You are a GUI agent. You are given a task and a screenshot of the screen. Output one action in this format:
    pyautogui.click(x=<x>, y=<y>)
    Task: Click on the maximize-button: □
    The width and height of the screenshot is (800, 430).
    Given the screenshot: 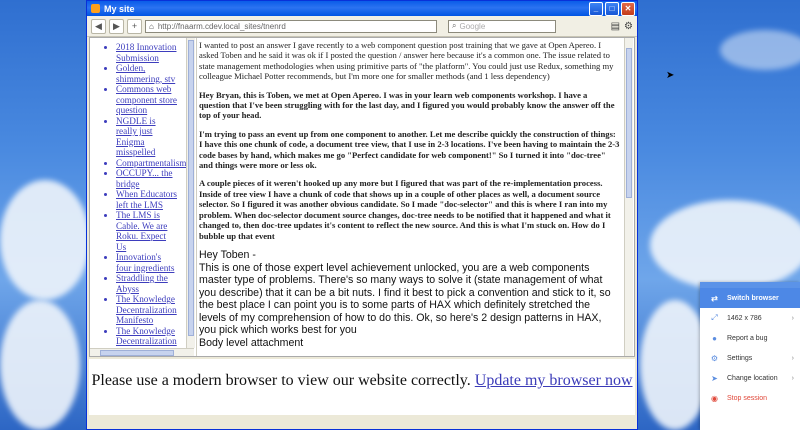 What is the action you would take?
    pyautogui.click(x=612, y=8)
    